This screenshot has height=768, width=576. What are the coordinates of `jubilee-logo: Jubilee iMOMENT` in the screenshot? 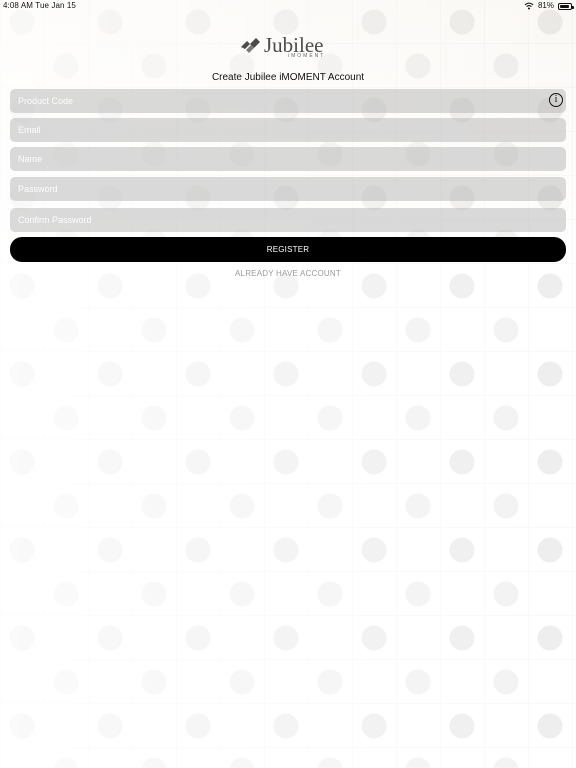 It's located at (288, 48).